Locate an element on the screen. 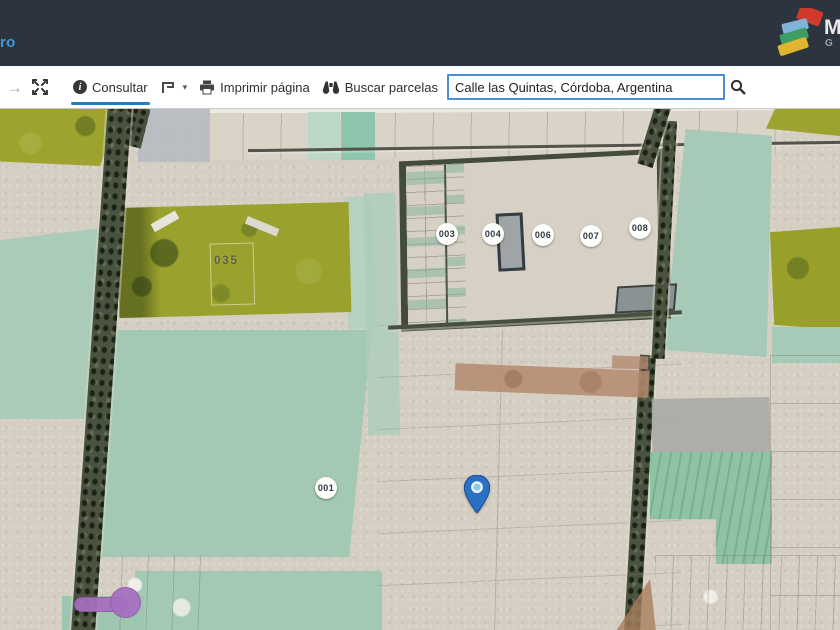  app-logo: M G is located at coordinates (808, 34).